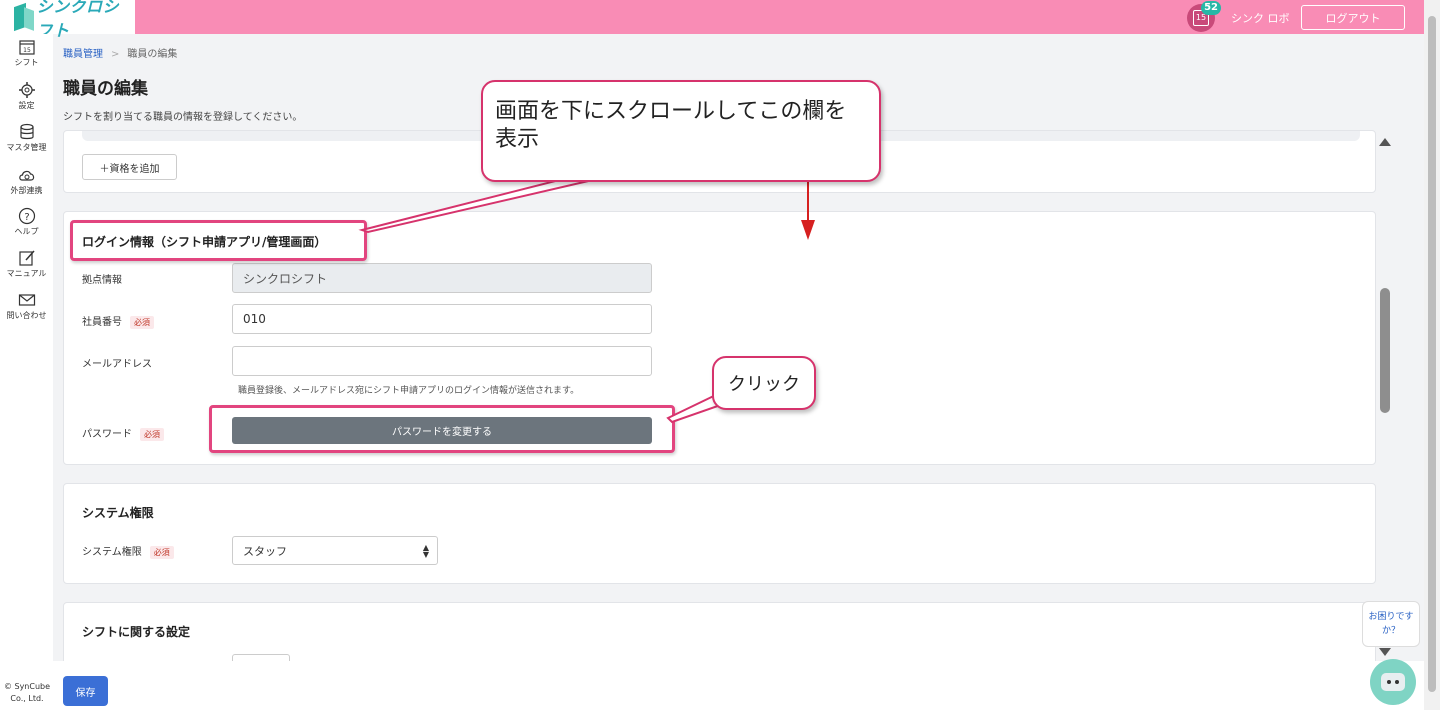 The image size is (1440, 710). Describe the element at coordinates (117, 364) in the screenshot. I see `email-label: メールアドレス` at that location.